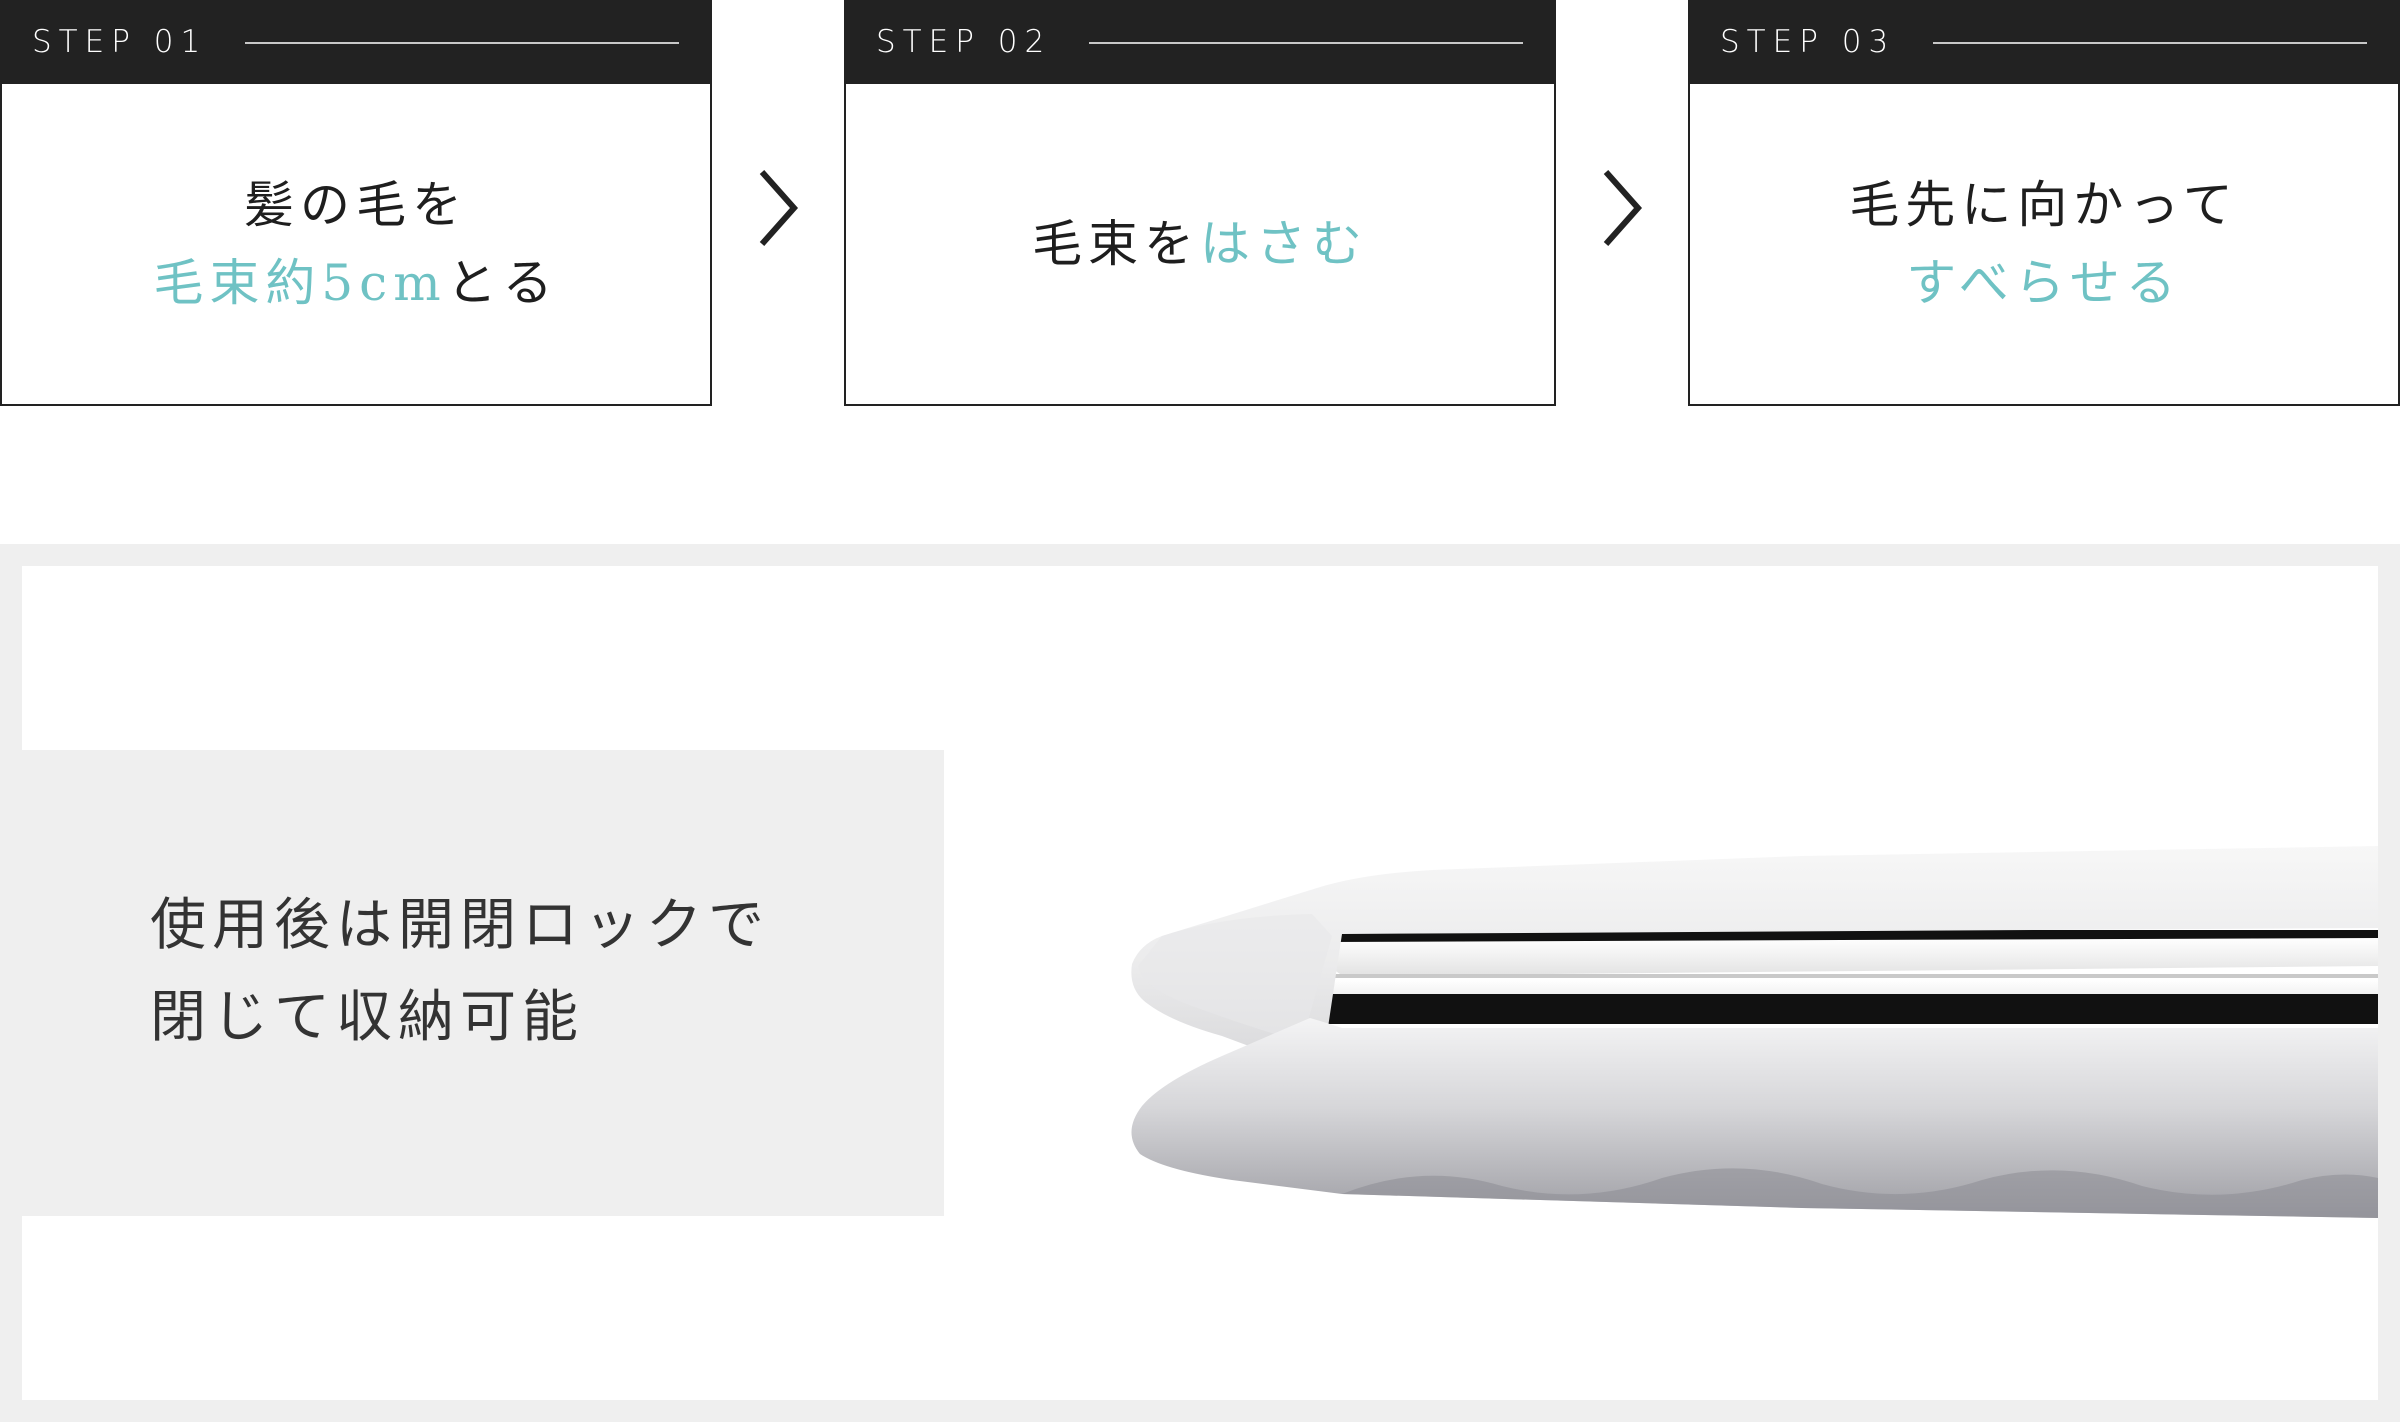 The width and height of the screenshot is (2400, 1422). I want to click on feature-note-box: 使用後は開閉ロックで 閉じて収納可能, so click(483, 983).